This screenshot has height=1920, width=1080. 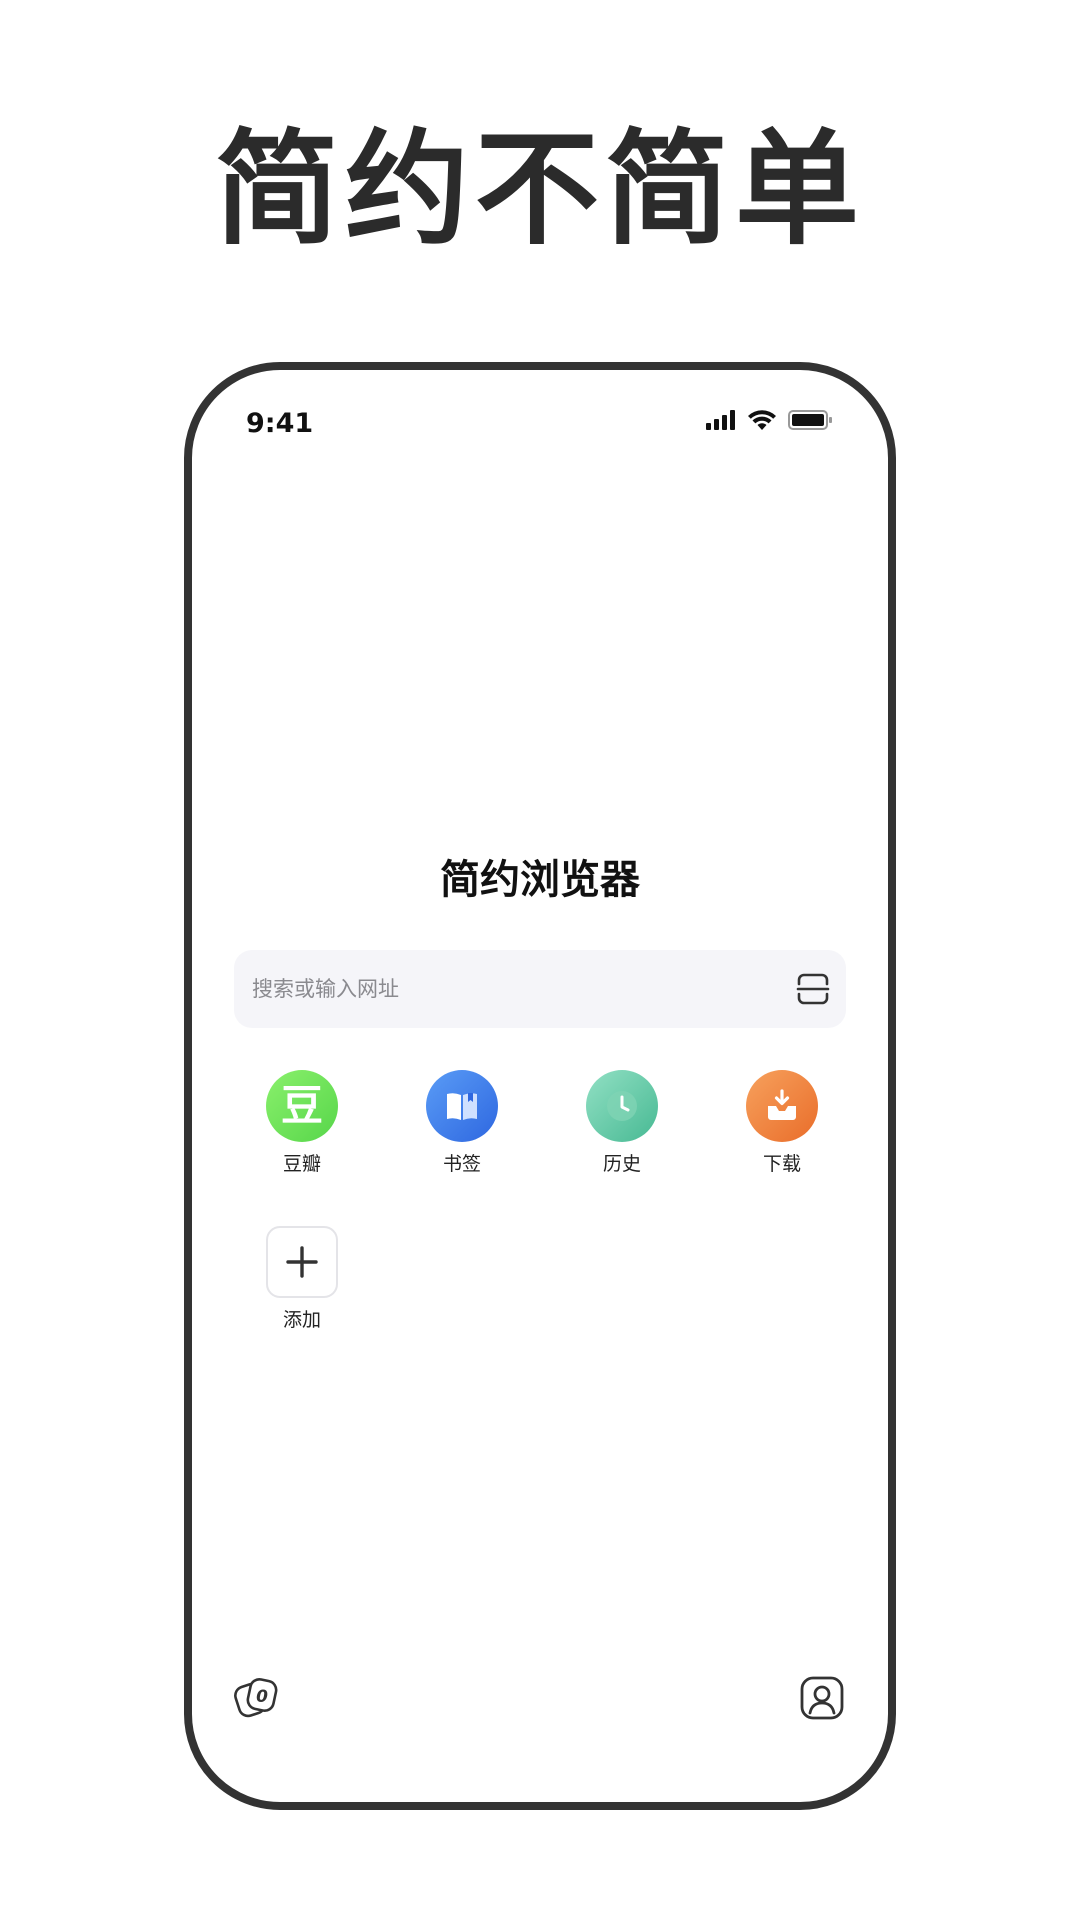 What do you see at coordinates (461, 1164) in the screenshot?
I see `shortcut-label: 书签` at bounding box center [461, 1164].